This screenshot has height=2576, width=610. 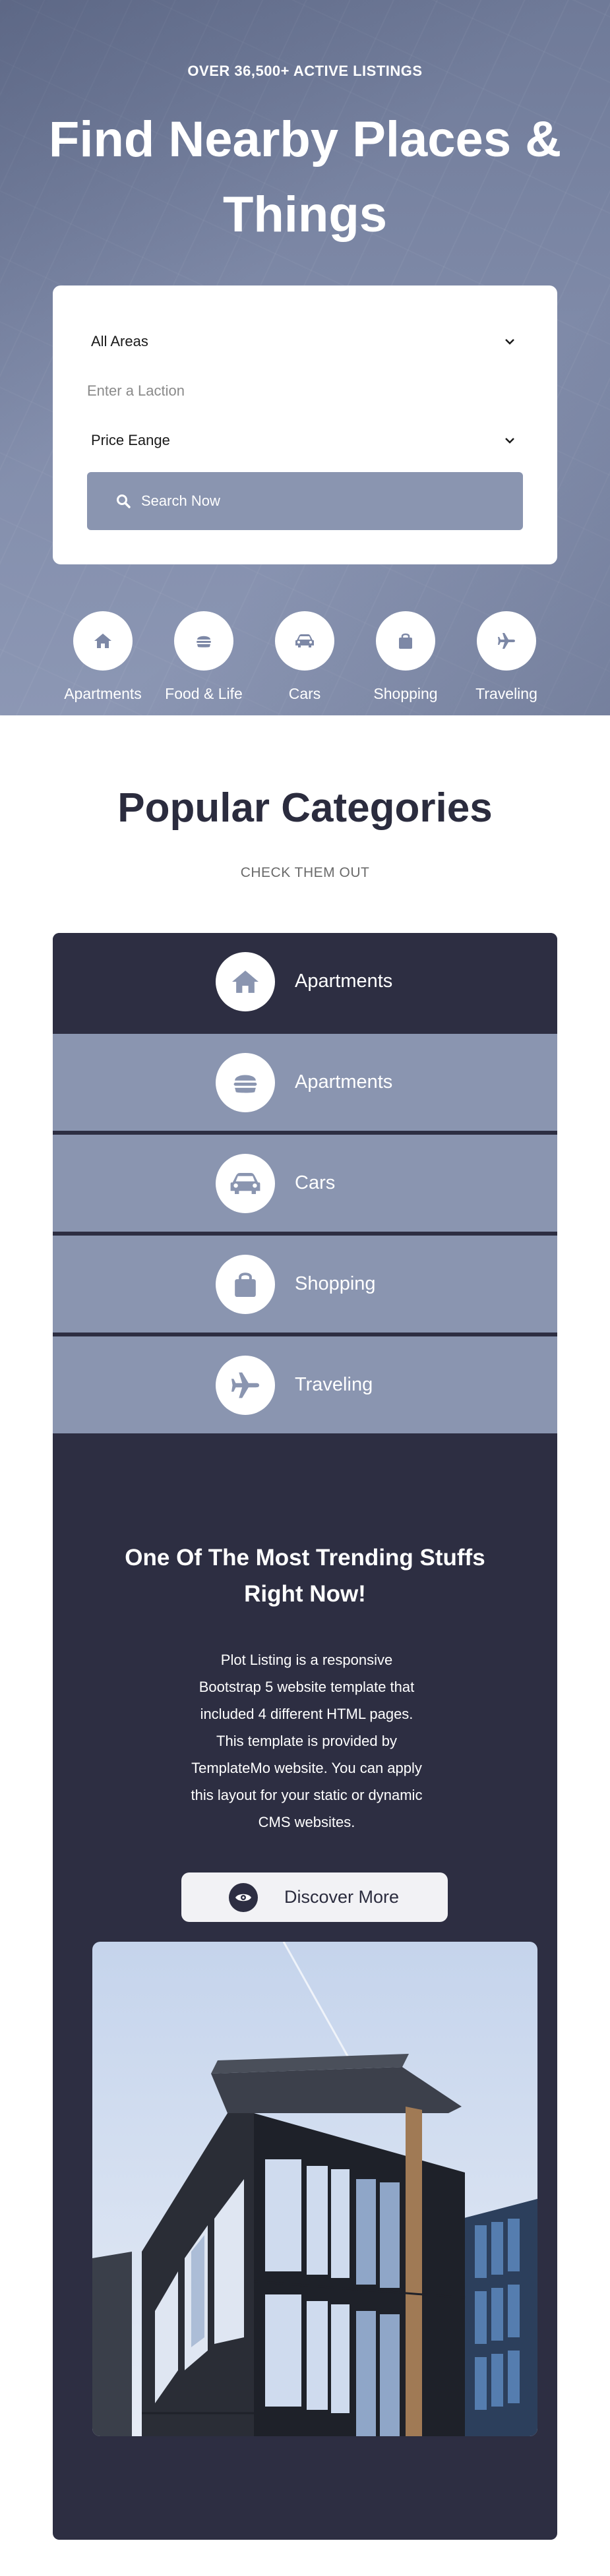 What do you see at coordinates (334, 1385) in the screenshot?
I see `tab-label: Traveling` at bounding box center [334, 1385].